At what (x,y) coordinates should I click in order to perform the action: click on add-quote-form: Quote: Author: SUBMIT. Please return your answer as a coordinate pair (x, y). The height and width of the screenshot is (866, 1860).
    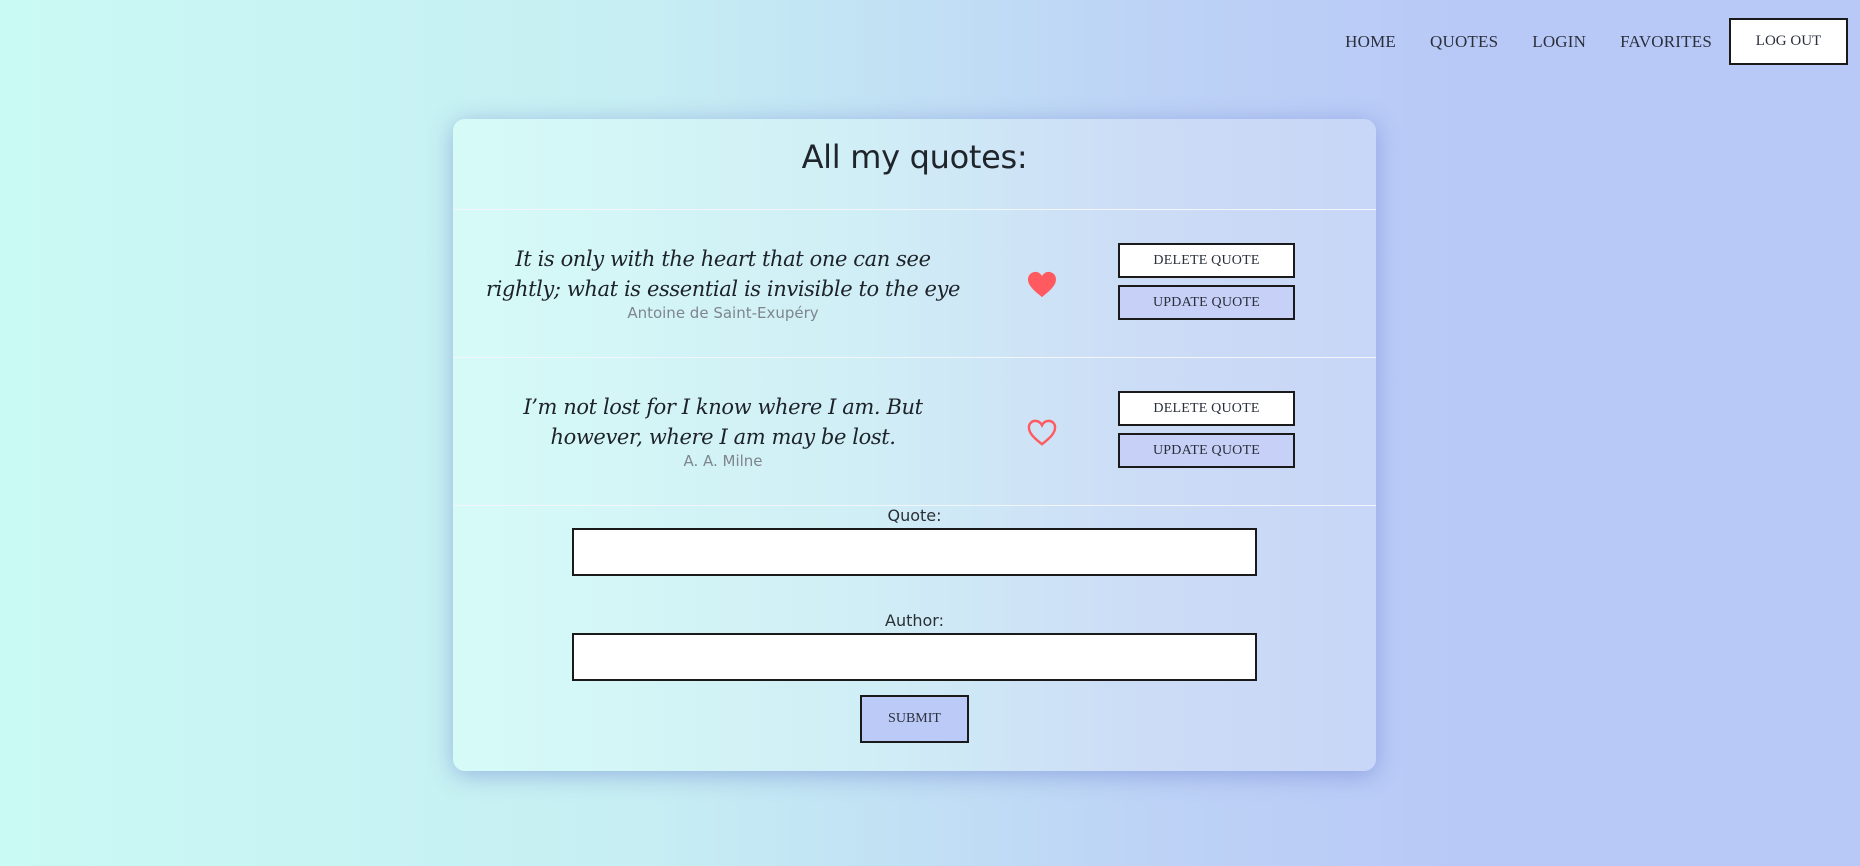
    Looking at the image, I should click on (914, 624).